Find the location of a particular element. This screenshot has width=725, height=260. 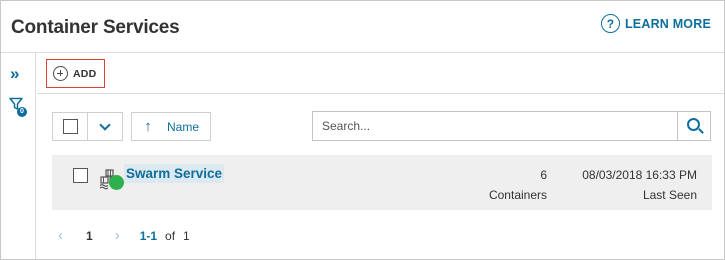

learn-more-link: ? LEARN MORE is located at coordinates (655, 23).